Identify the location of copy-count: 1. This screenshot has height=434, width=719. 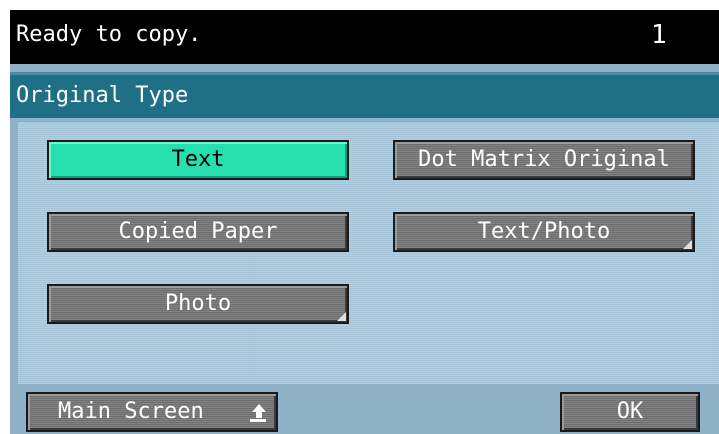
(659, 35).